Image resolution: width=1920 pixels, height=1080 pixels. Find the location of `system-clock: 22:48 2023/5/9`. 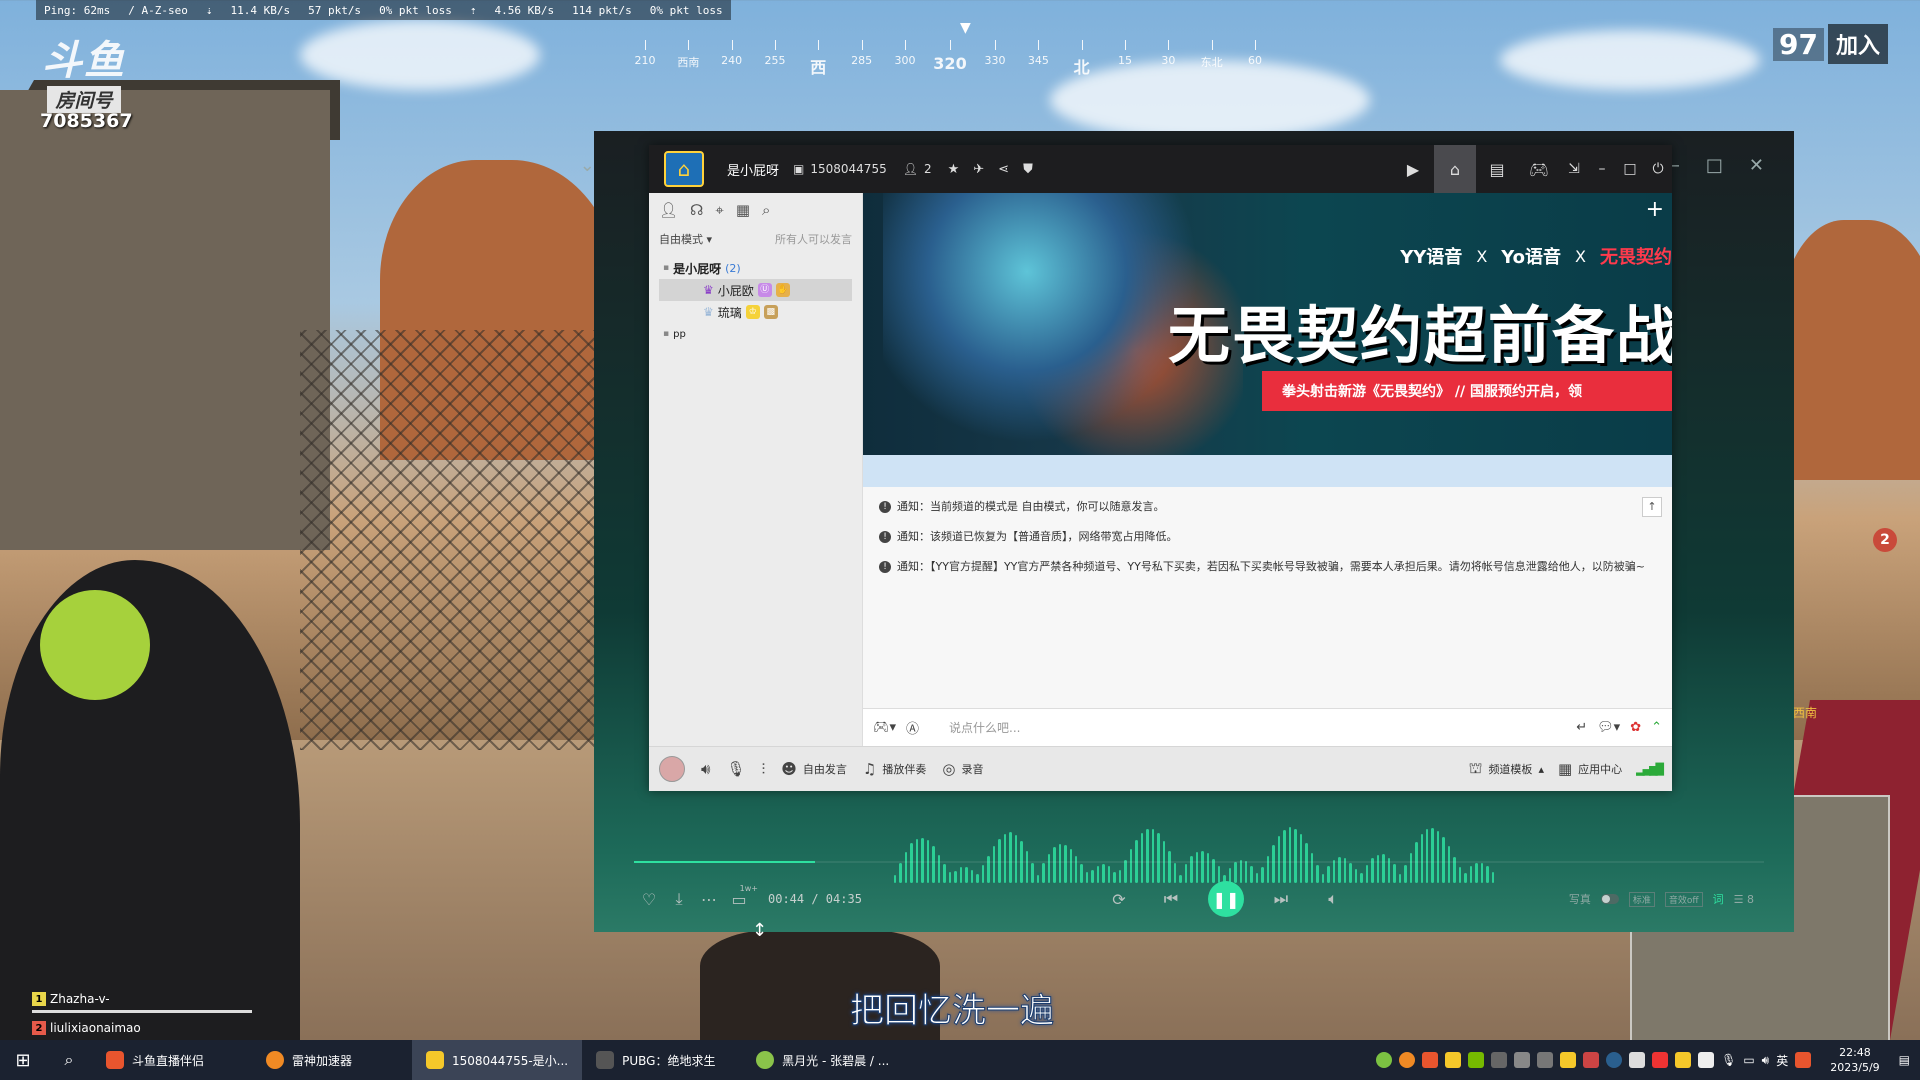

system-clock: 22:48 2023/5/9 is located at coordinates (1854, 1060).